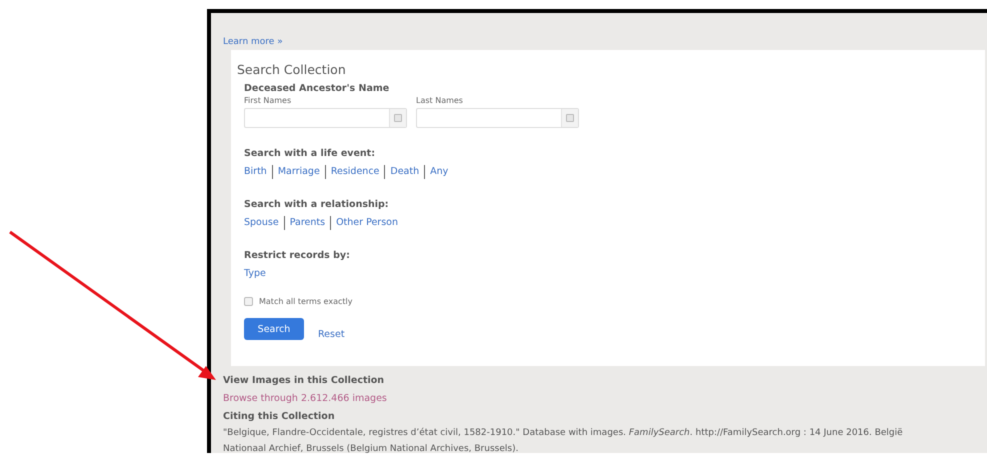  I want to click on learn-more-link: Learn more », so click(253, 42).